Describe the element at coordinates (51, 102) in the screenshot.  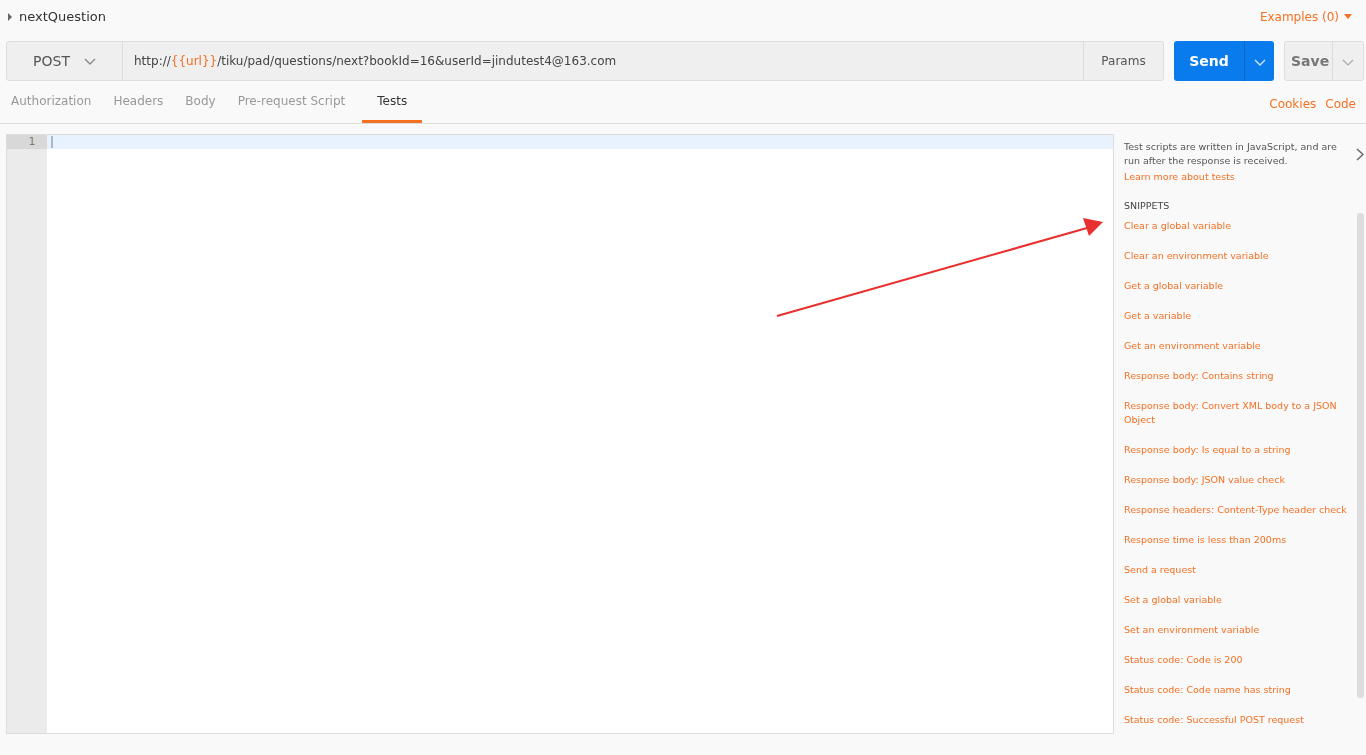
I see `tab: Authorization` at that location.